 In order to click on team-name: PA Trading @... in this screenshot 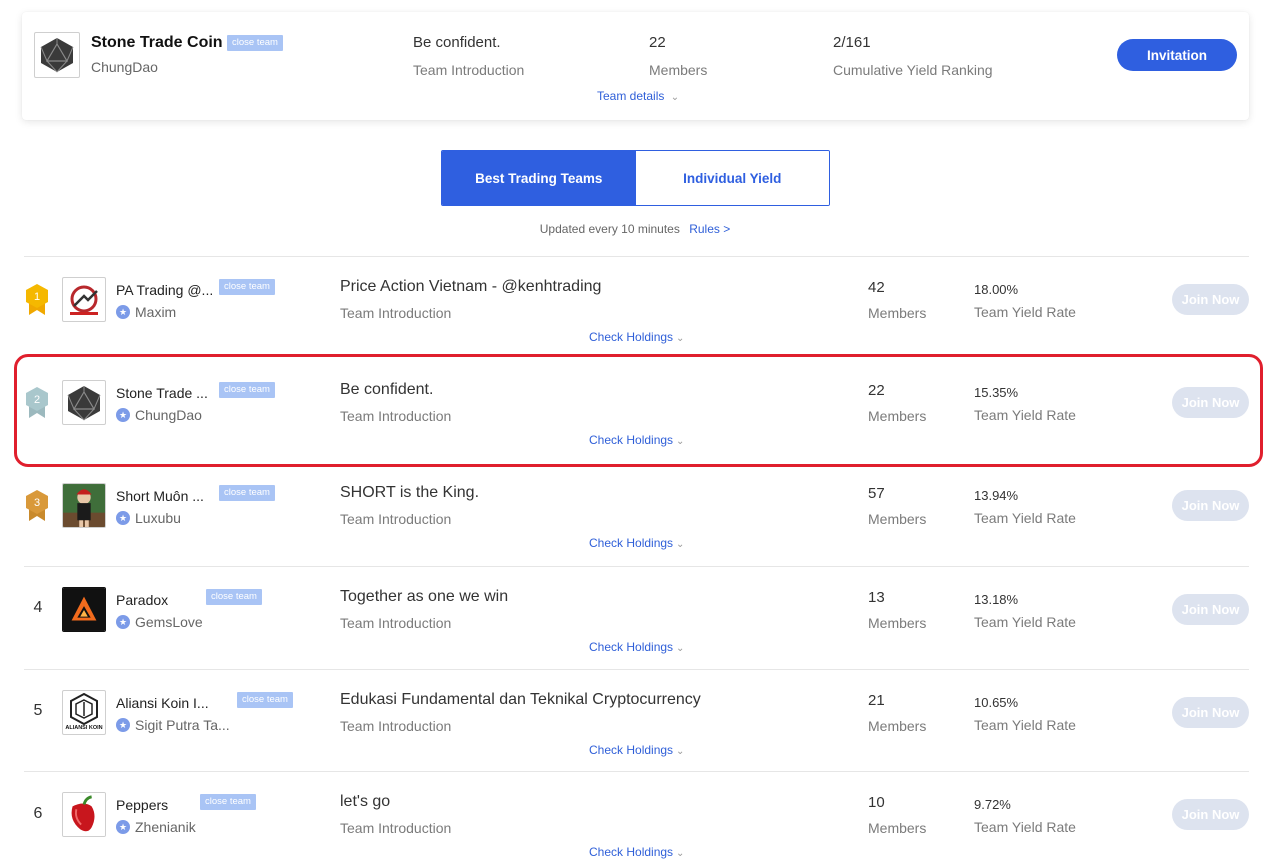, I will do `click(164, 290)`.